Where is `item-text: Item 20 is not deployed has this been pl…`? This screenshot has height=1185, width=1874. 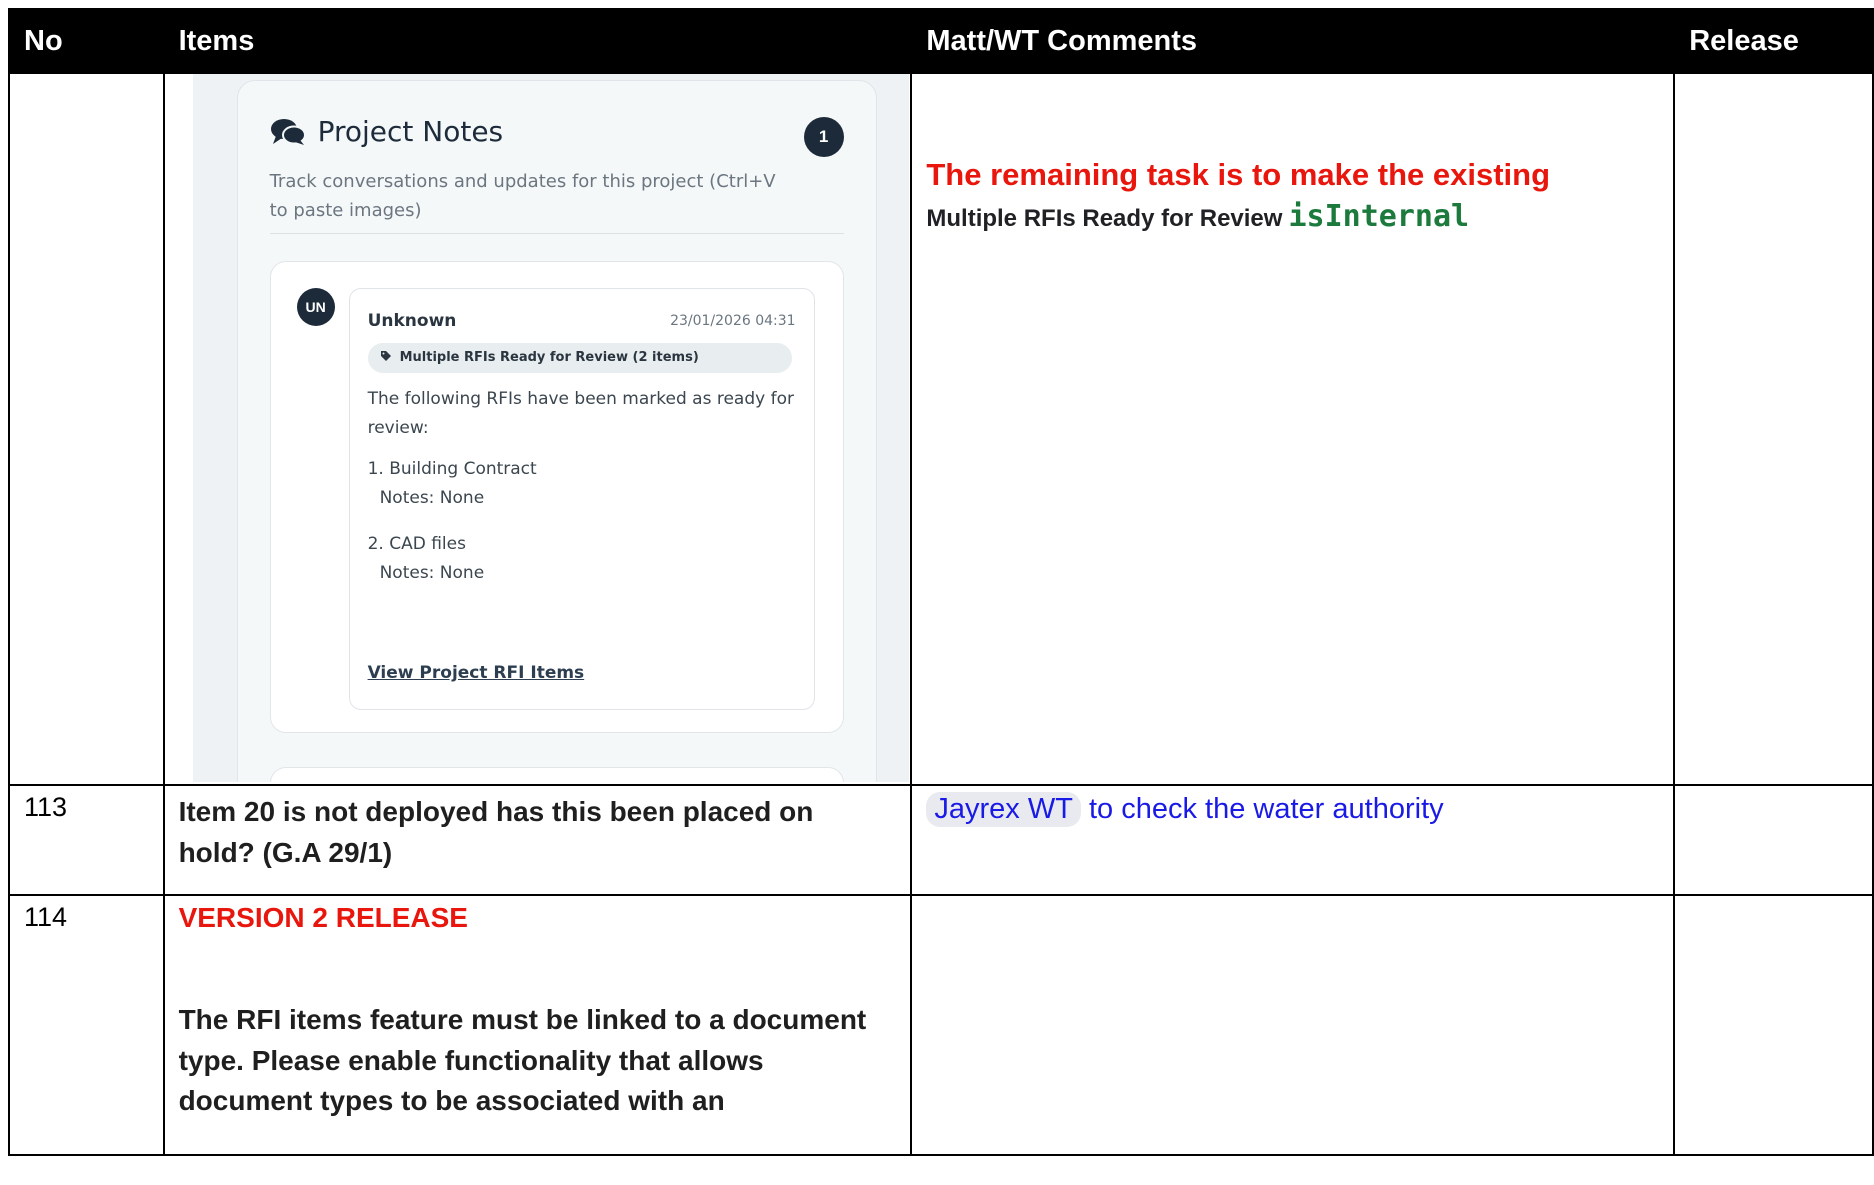
item-text: Item 20 is not deployed has this been pl… is located at coordinates (496, 832).